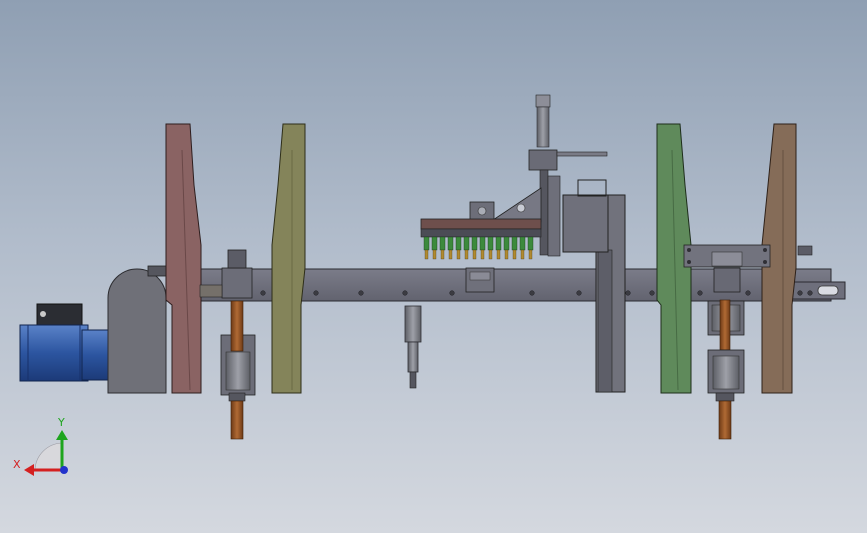 This screenshot has height=533, width=867. What do you see at coordinates (17, 464) in the screenshot?
I see `x-axis-label: X` at bounding box center [17, 464].